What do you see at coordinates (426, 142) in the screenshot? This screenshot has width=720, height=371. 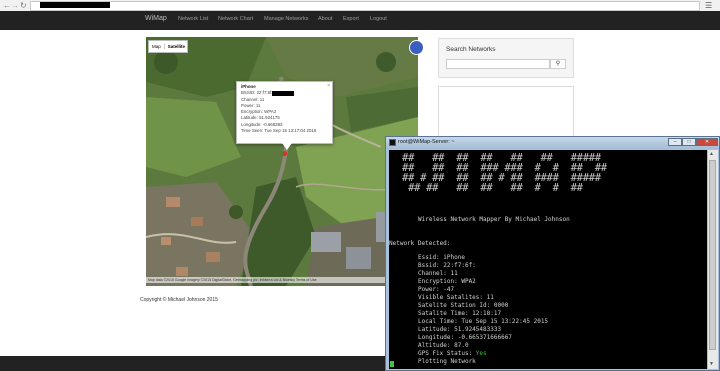 I see `terminal-title: root@WiMap-Server: ~` at bounding box center [426, 142].